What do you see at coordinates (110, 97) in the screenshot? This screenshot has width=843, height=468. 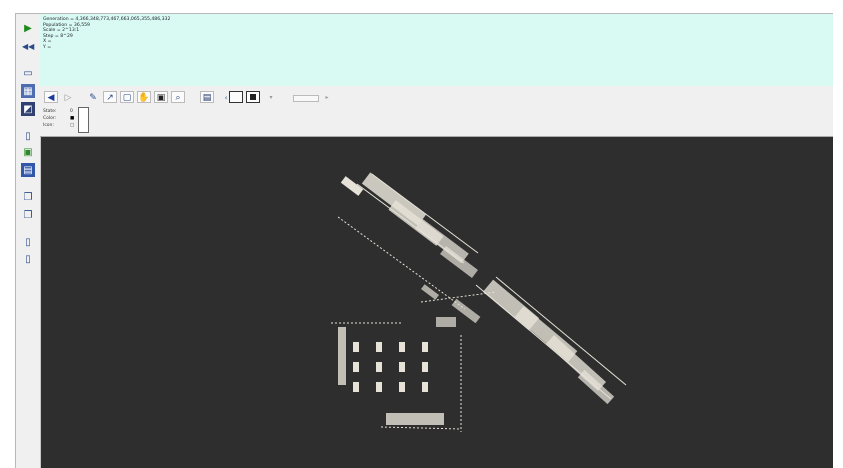 I see `pick-icon: ↗` at bounding box center [110, 97].